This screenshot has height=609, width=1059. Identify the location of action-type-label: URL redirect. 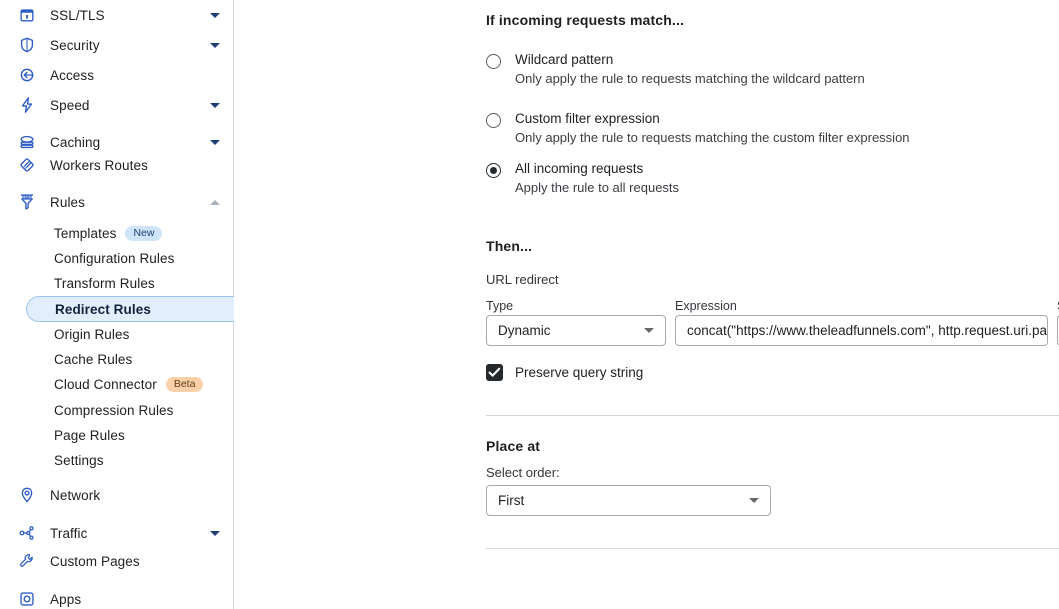
(522, 279).